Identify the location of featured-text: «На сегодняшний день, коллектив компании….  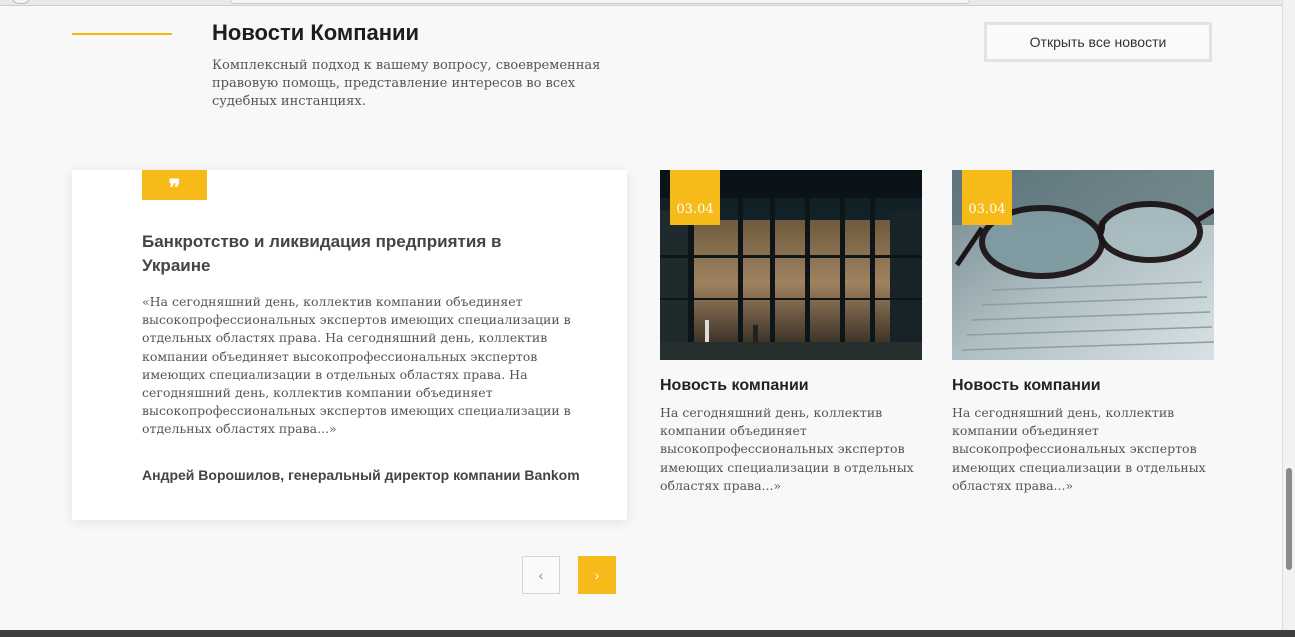
(356, 365).